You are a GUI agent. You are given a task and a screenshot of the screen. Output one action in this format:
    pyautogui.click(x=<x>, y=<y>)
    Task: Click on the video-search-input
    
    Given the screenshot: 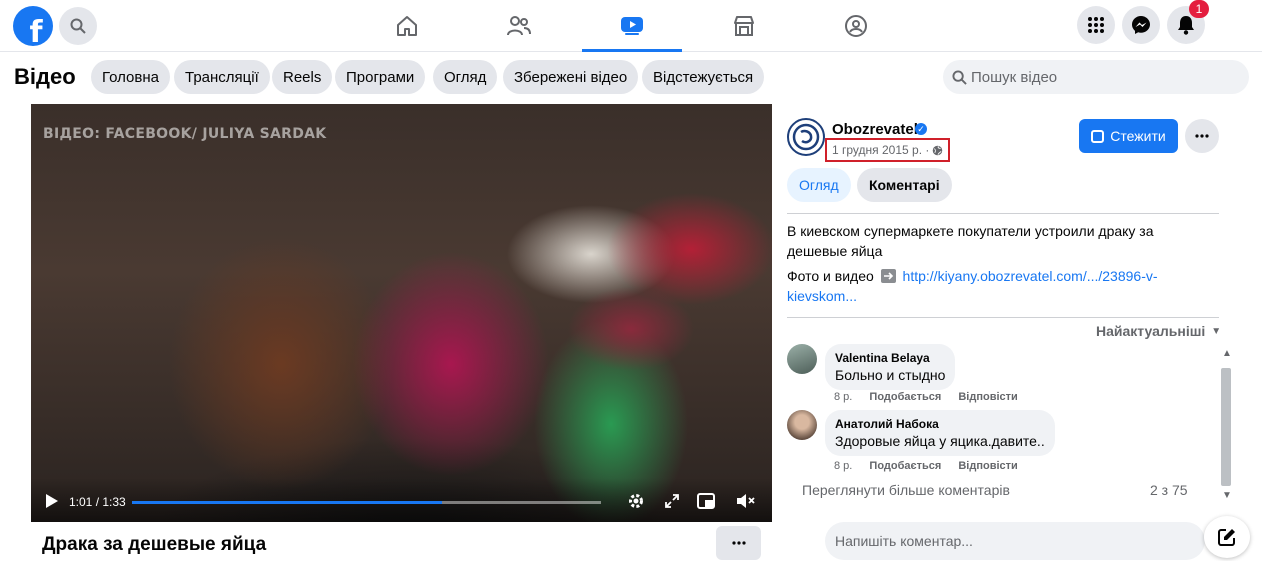 What is the action you would take?
    pyautogui.click(x=1106, y=77)
    